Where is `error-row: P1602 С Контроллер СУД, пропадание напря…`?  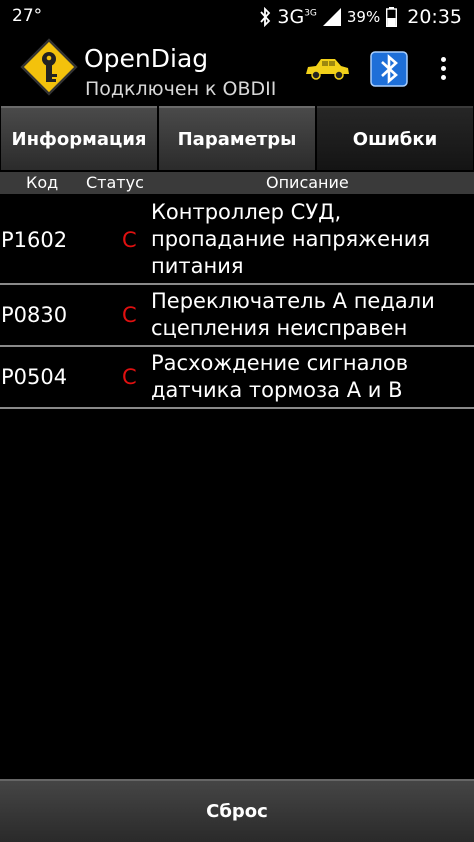
error-row: P1602 С Контроллер СУД, пропадание напря… is located at coordinates (237, 240).